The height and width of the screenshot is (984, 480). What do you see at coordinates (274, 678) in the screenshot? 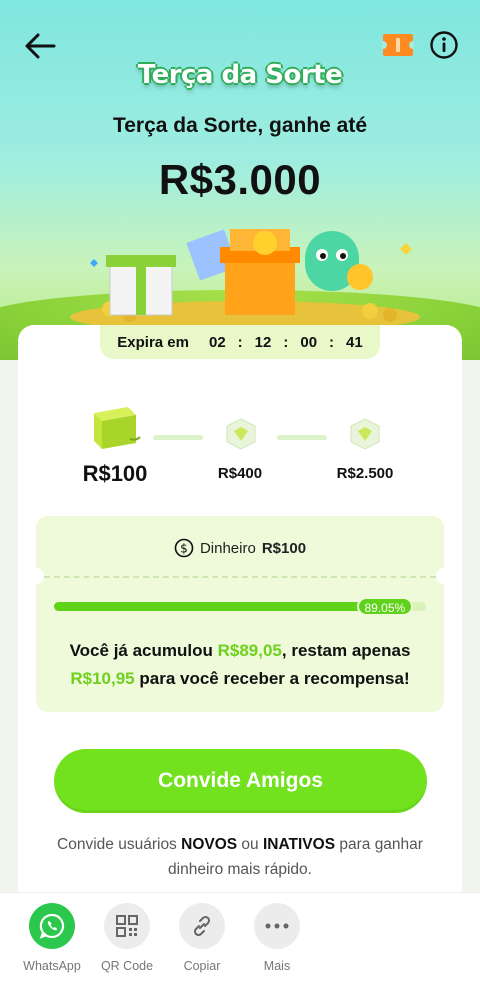
I see `message-text: para você receber a recompensa!` at bounding box center [274, 678].